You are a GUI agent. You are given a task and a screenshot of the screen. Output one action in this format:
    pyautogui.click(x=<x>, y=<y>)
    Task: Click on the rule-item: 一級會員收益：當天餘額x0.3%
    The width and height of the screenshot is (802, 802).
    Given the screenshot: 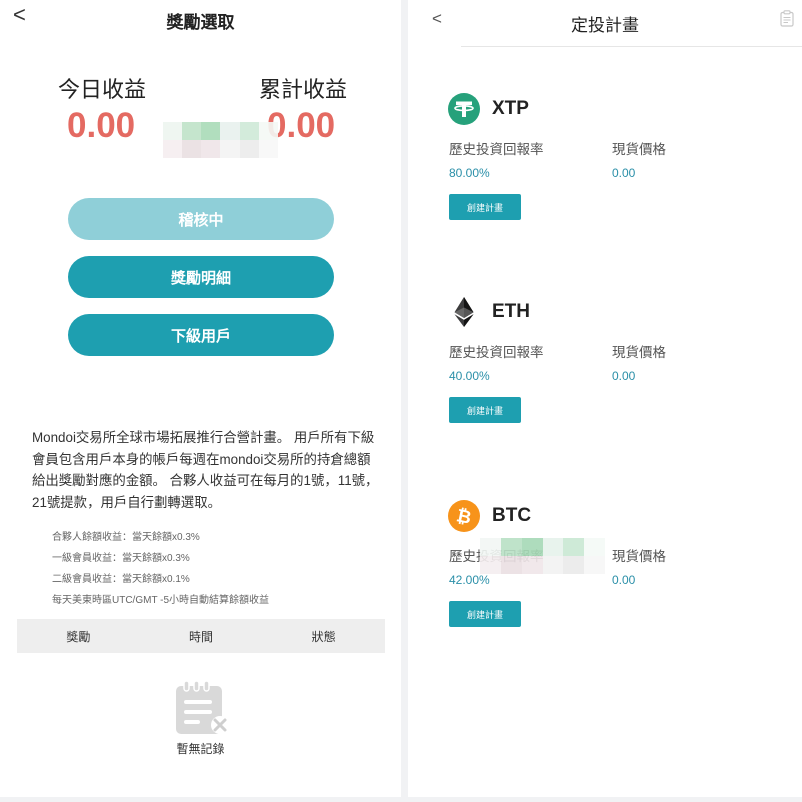 What is the action you would take?
    pyautogui.click(x=121, y=558)
    